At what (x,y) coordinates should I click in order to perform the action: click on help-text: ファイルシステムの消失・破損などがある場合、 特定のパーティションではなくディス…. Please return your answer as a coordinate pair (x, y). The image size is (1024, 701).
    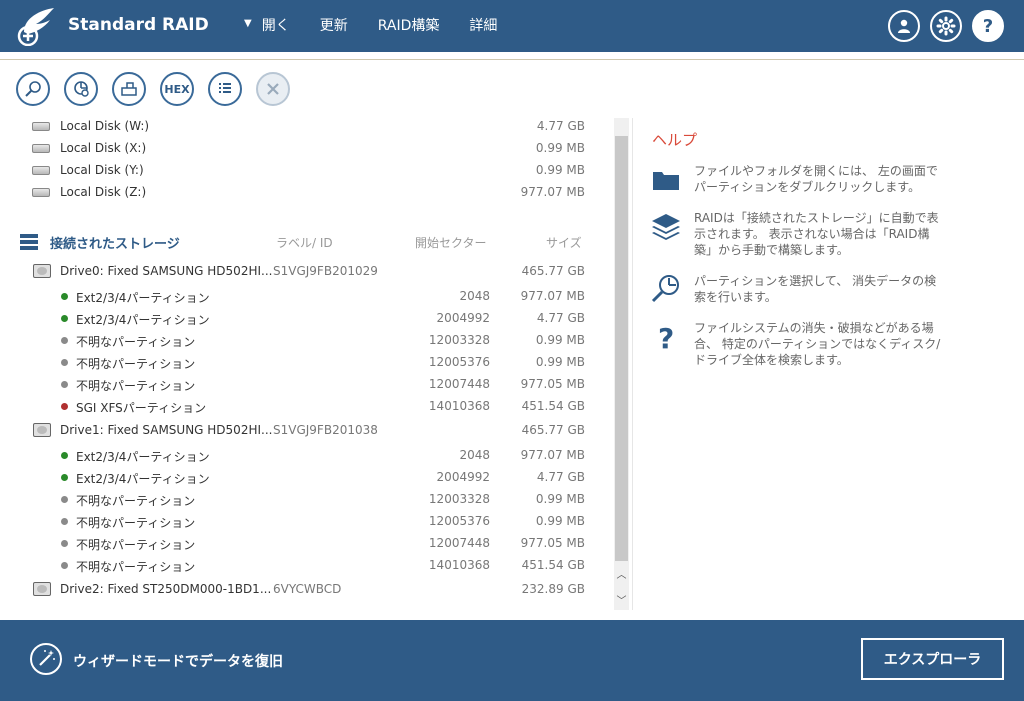
    Looking at the image, I should click on (817, 344).